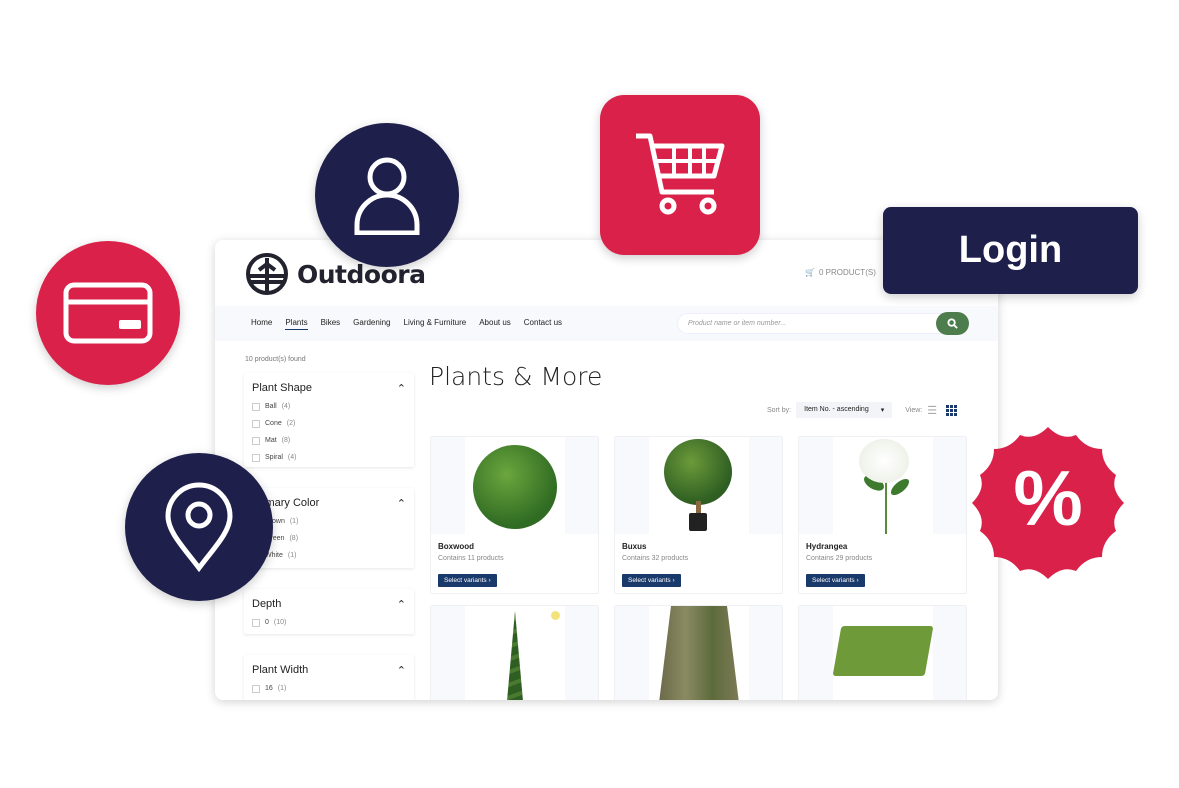 The image size is (1179, 788). I want to click on payment-badge, so click(108, 313).